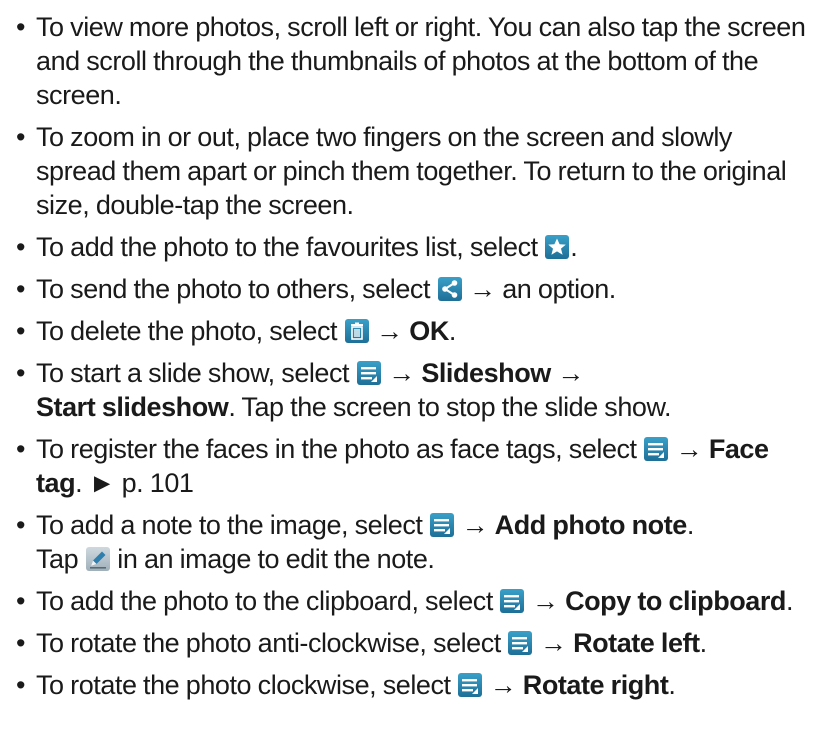  I want to click on star-icon, so click(557, 247).